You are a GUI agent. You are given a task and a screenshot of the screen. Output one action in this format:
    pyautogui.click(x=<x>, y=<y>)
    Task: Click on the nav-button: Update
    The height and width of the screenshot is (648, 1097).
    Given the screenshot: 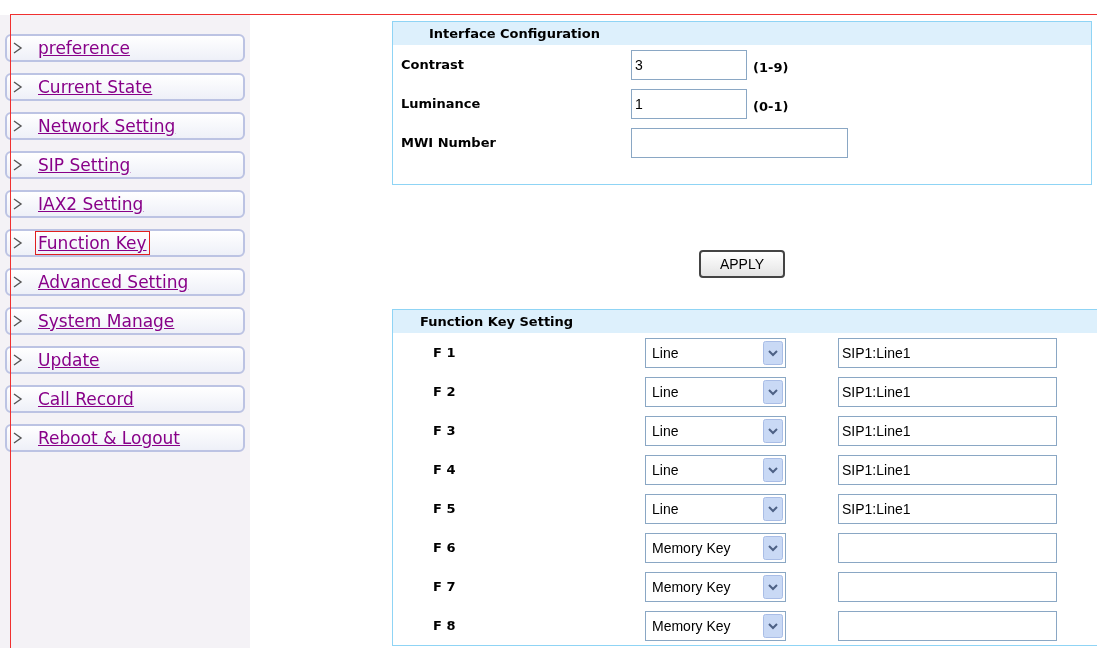 What is the action you would take?
    pyautogui.click(x=125, y=360)
    